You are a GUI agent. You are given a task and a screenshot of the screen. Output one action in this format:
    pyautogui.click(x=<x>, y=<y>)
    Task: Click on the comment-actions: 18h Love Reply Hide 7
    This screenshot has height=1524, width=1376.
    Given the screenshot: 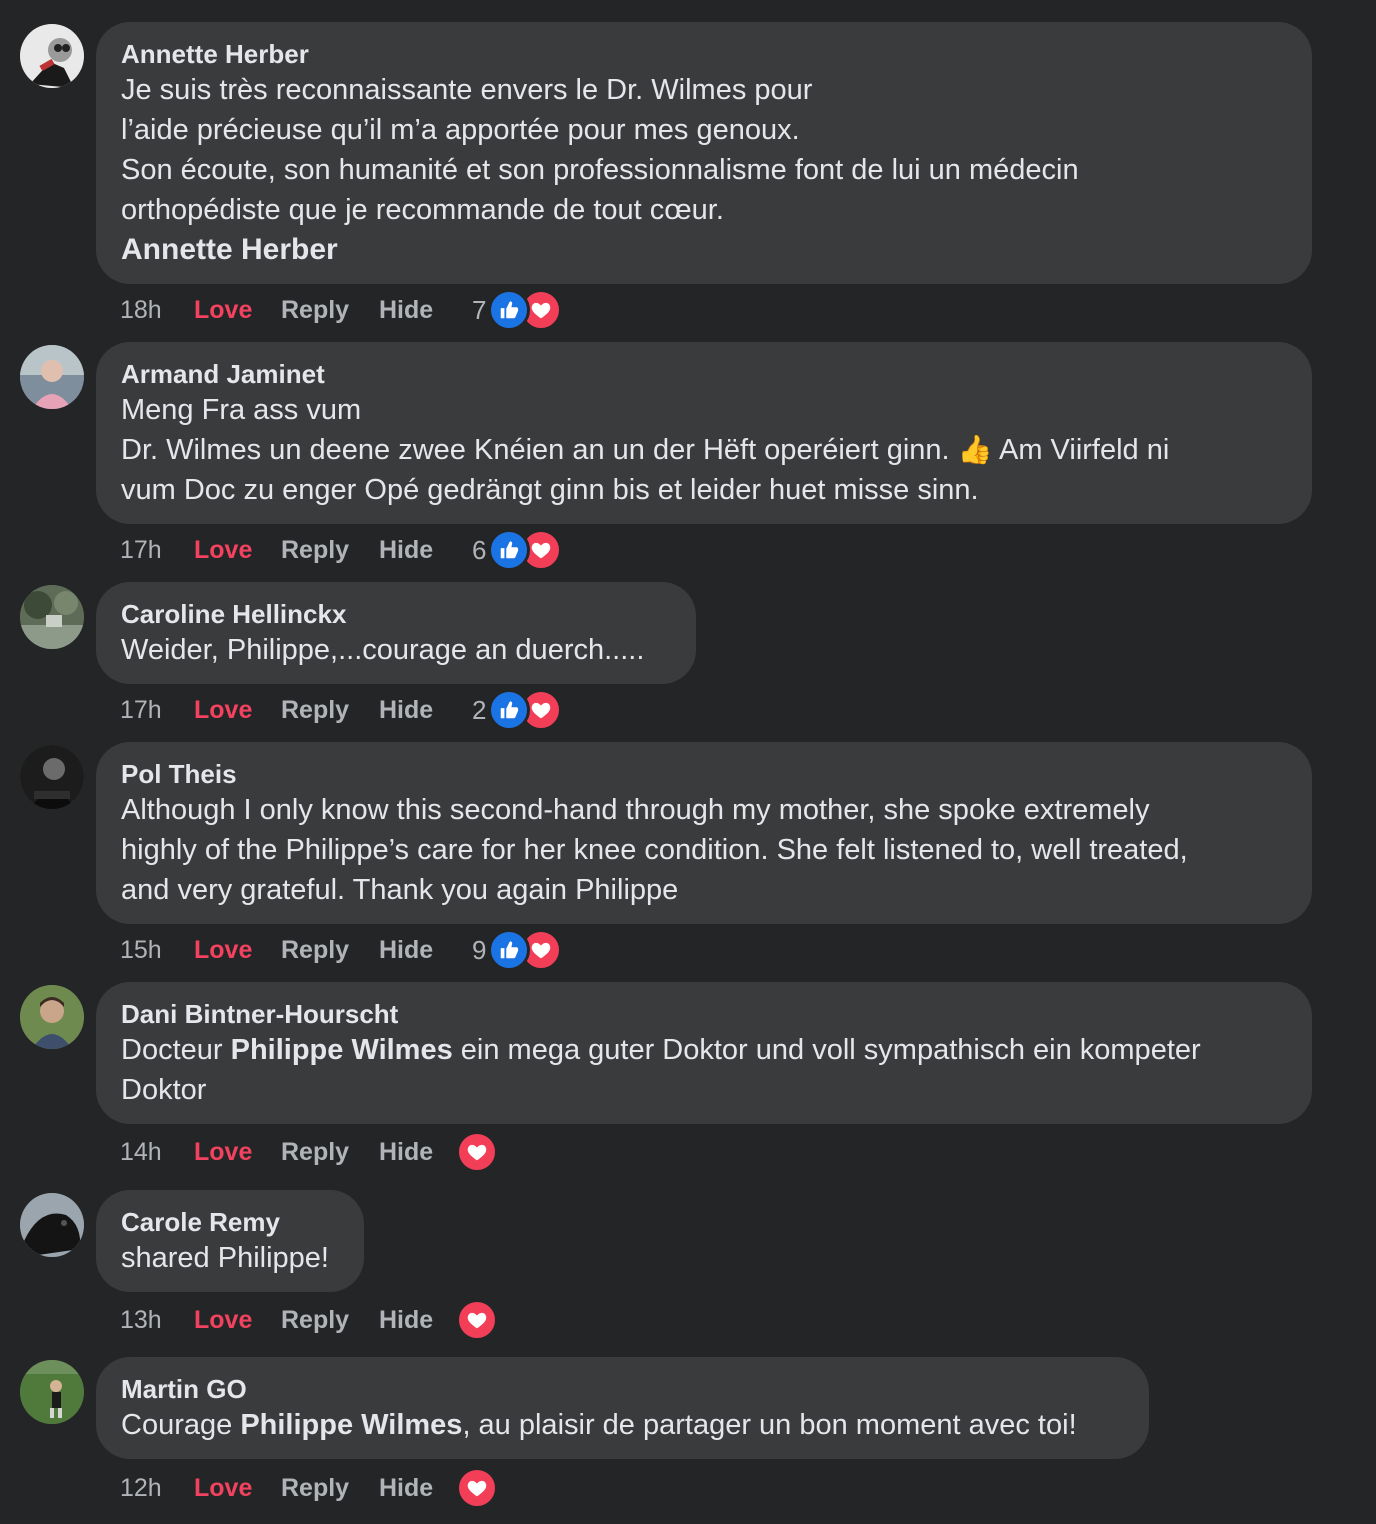 What is the action you would take?
    pyautogui.click(x=341, y=310)
    